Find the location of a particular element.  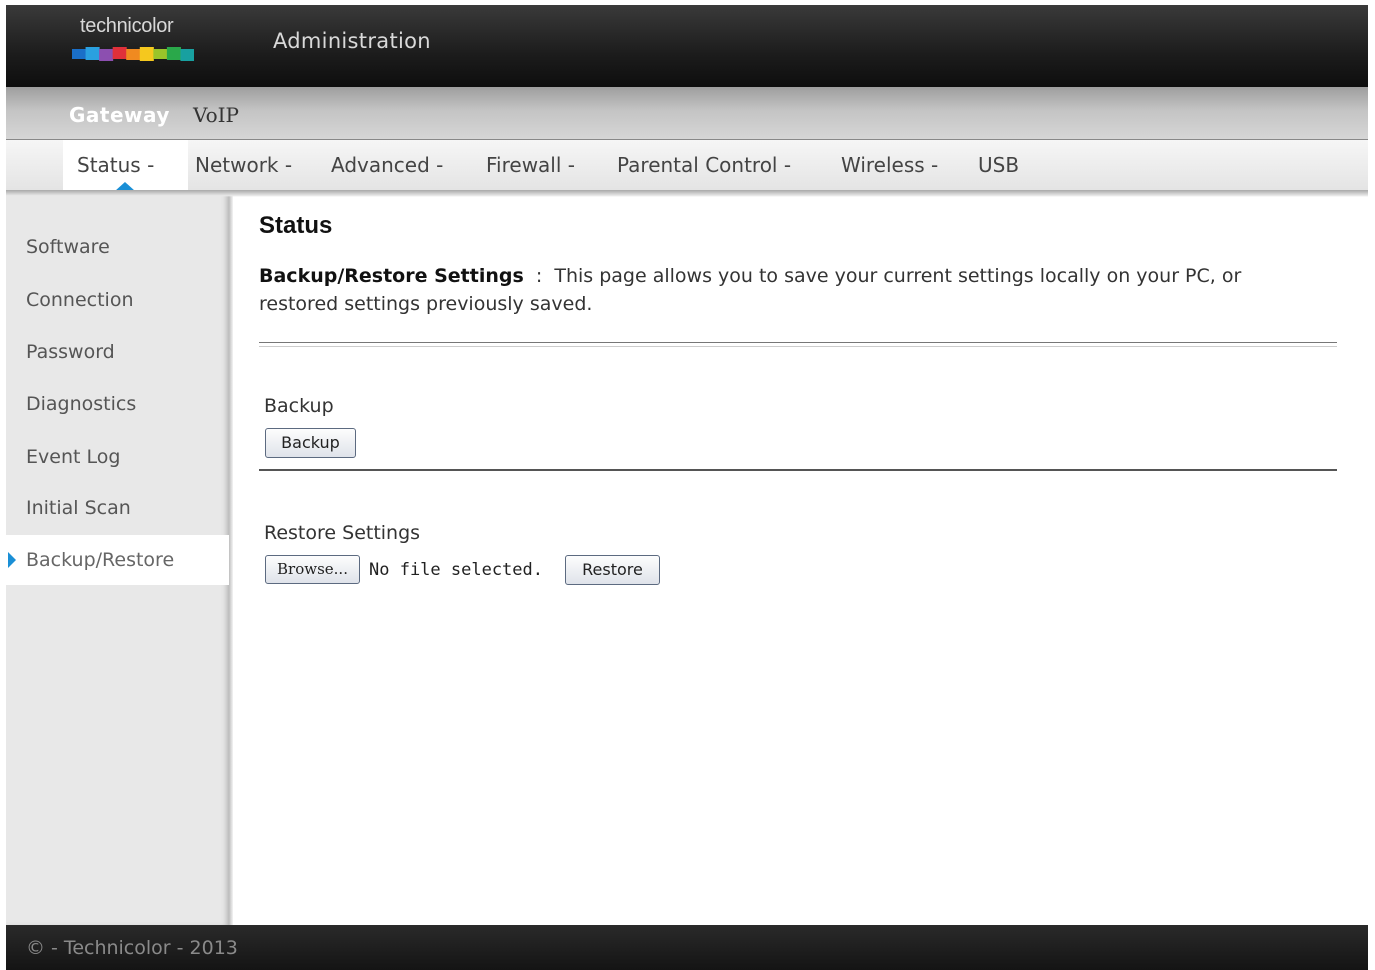

color-bar-icon is located at coordinates (133, 54).